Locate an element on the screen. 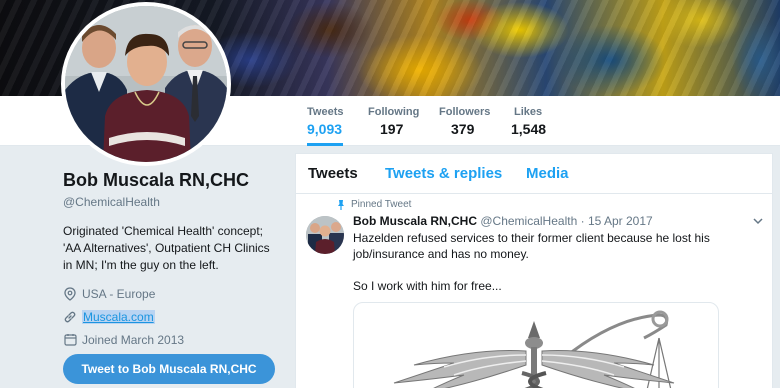  profile-handle: @ChemicalHealth is located at coordinates (170, 202).